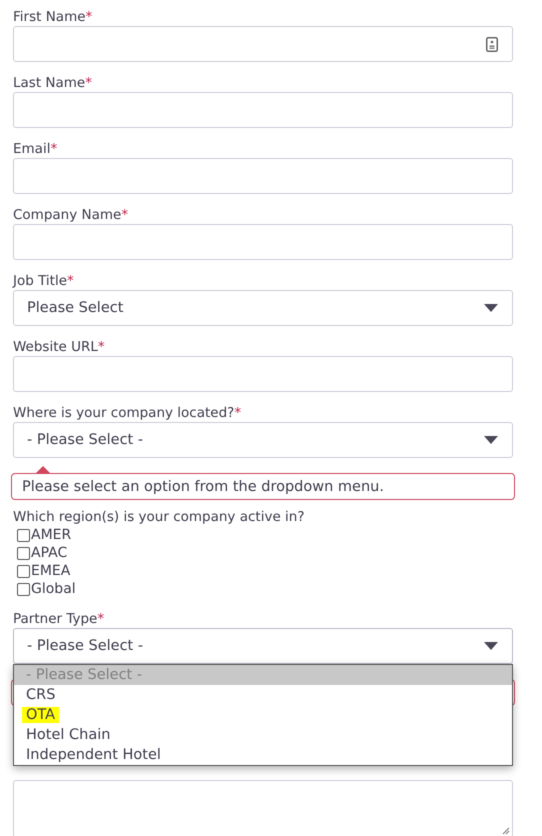 The height and width of the screenshot is (836, 542). I want to click on dropdown-option: Independent Hotel, so click(263, 755).